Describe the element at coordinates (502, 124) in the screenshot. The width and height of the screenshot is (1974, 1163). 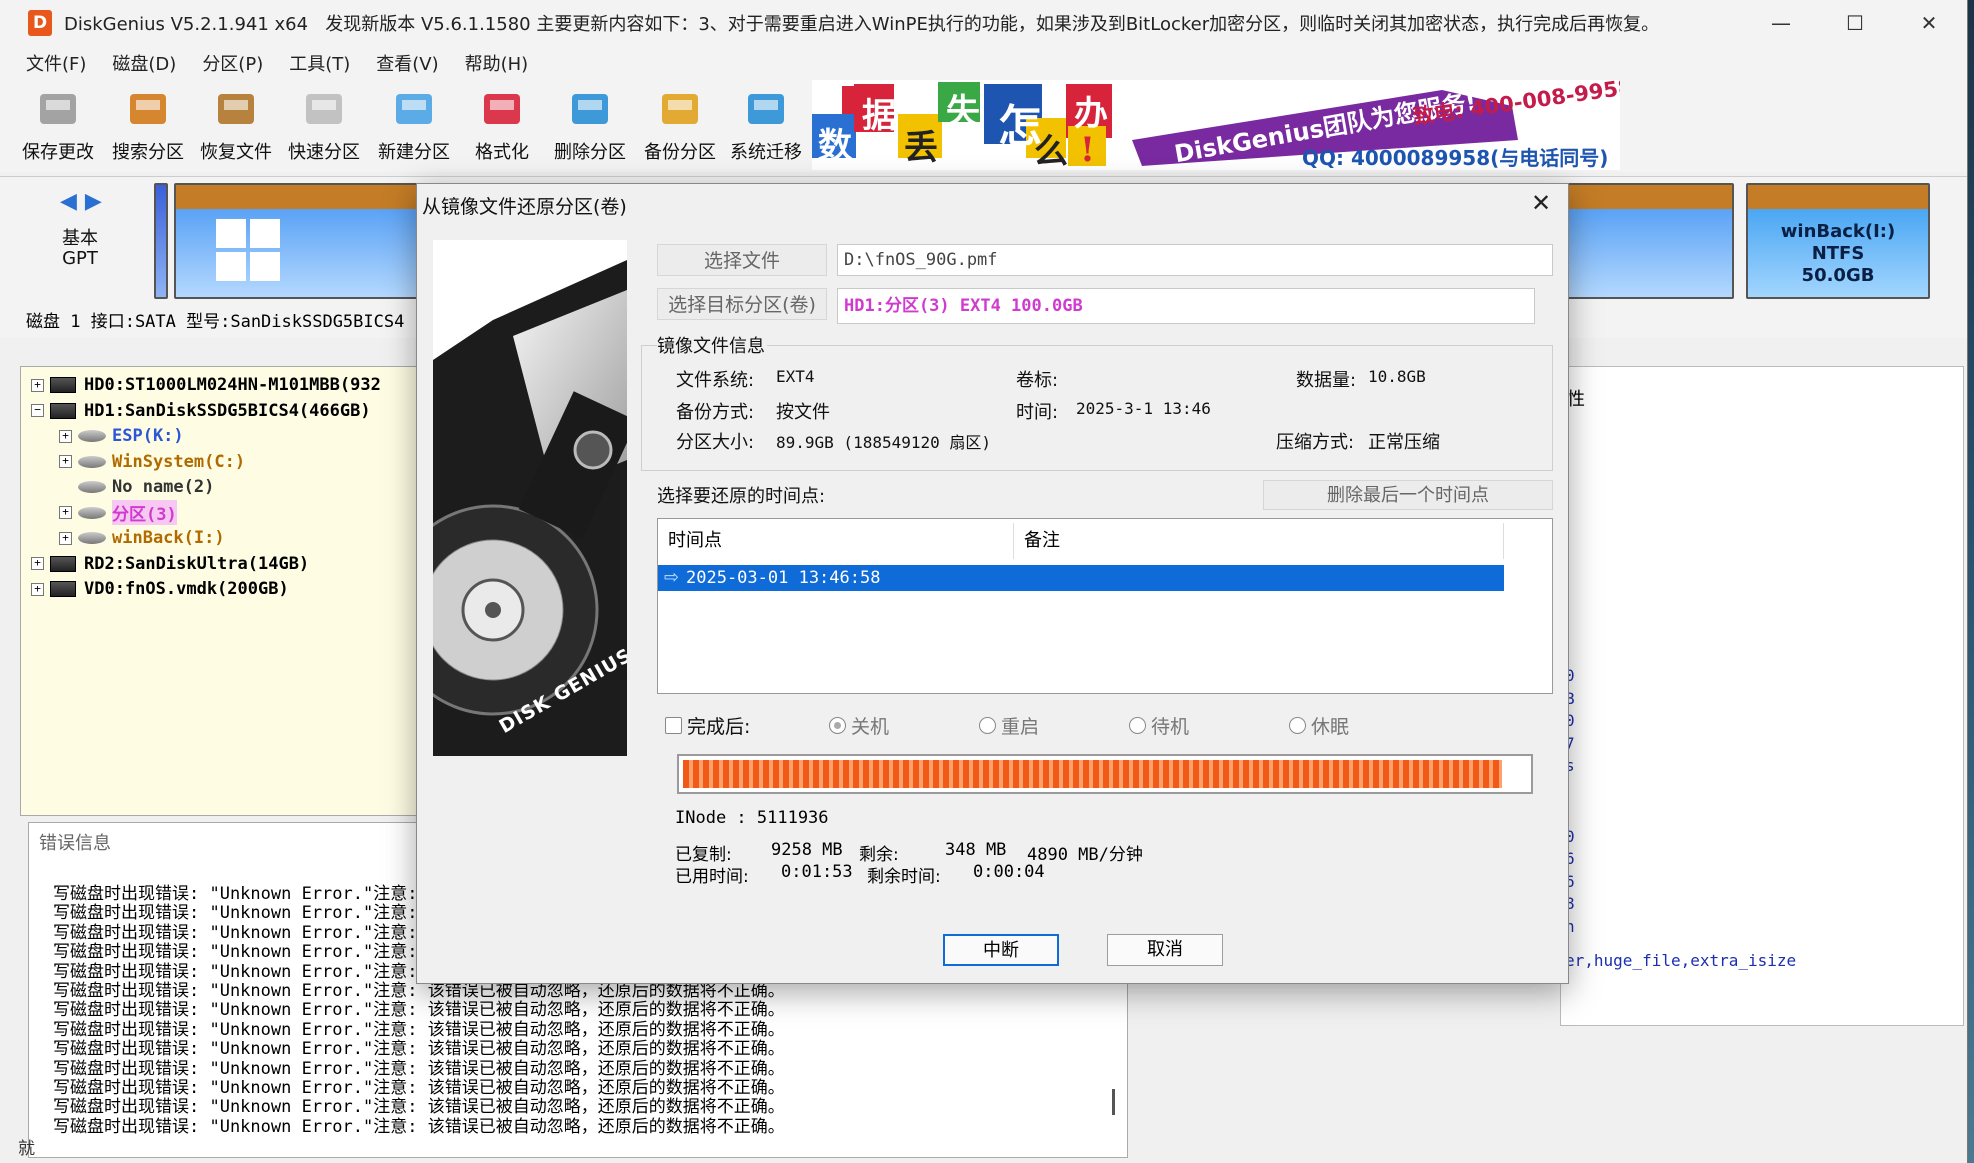
I see `format-button: 格式化` at that location.